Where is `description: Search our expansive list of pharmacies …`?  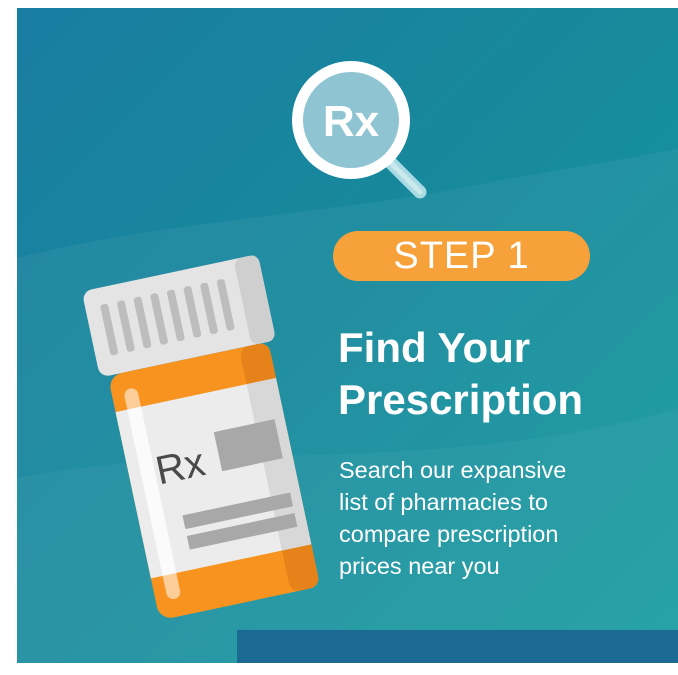
description: Search our expansive list of pharmacies … is located at coordinates (499, 518).